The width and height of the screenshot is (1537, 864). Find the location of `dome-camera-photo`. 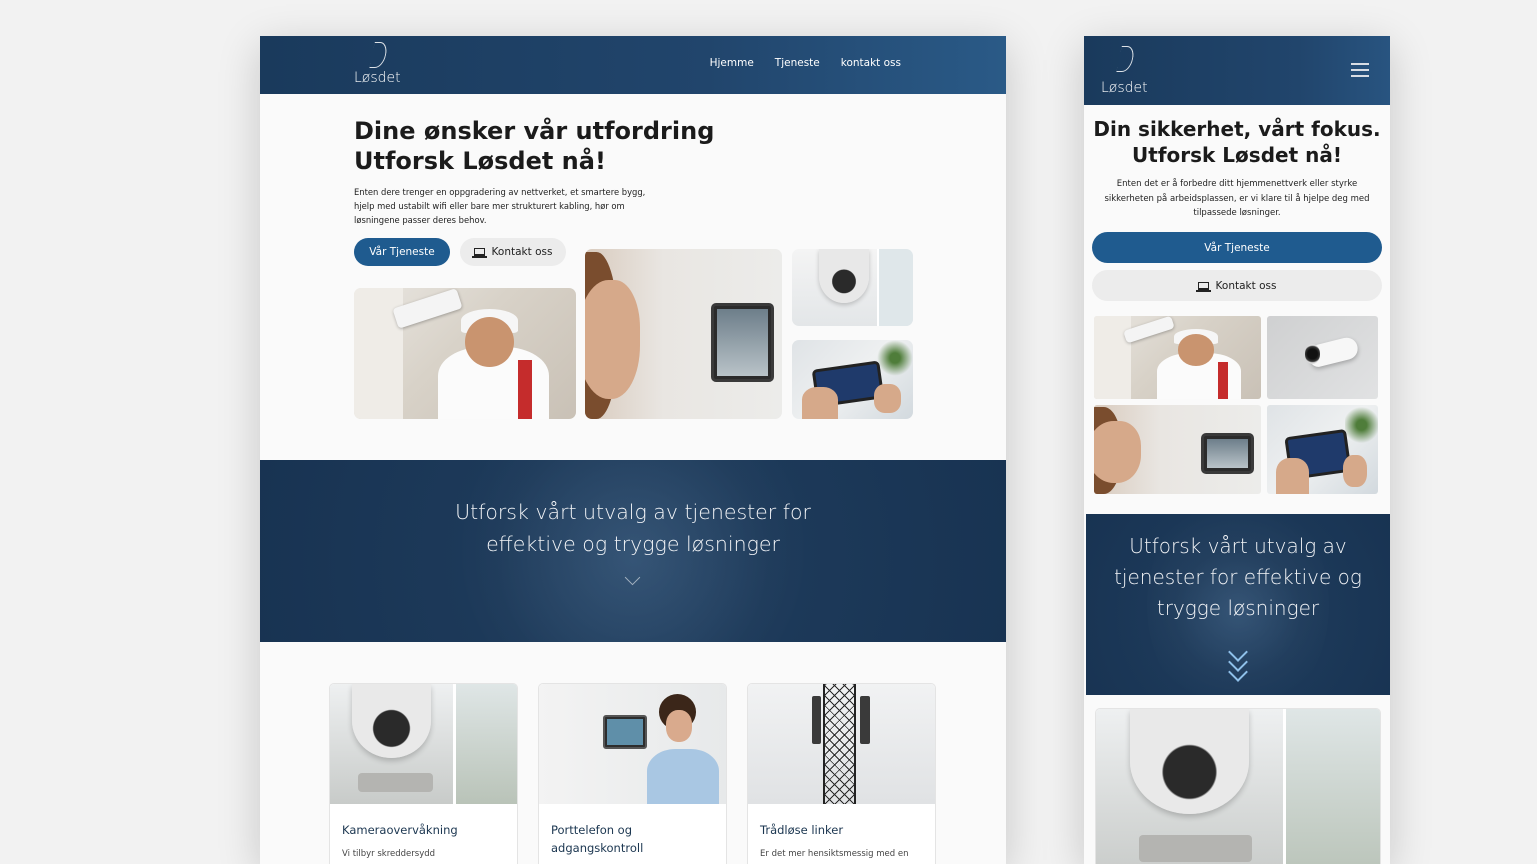

dome-camera-photo is located at coordinates (852, 287).